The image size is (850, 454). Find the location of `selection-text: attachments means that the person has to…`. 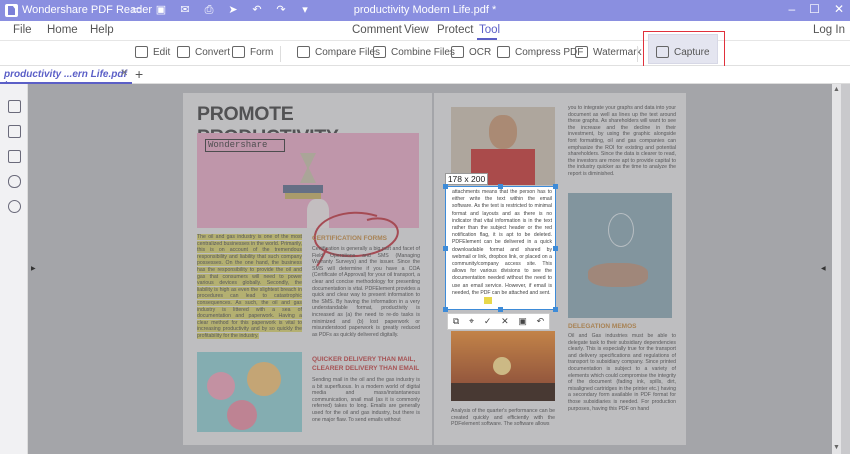

selection-text: attachments means that the person has to… is located at coordinates (502, 242).